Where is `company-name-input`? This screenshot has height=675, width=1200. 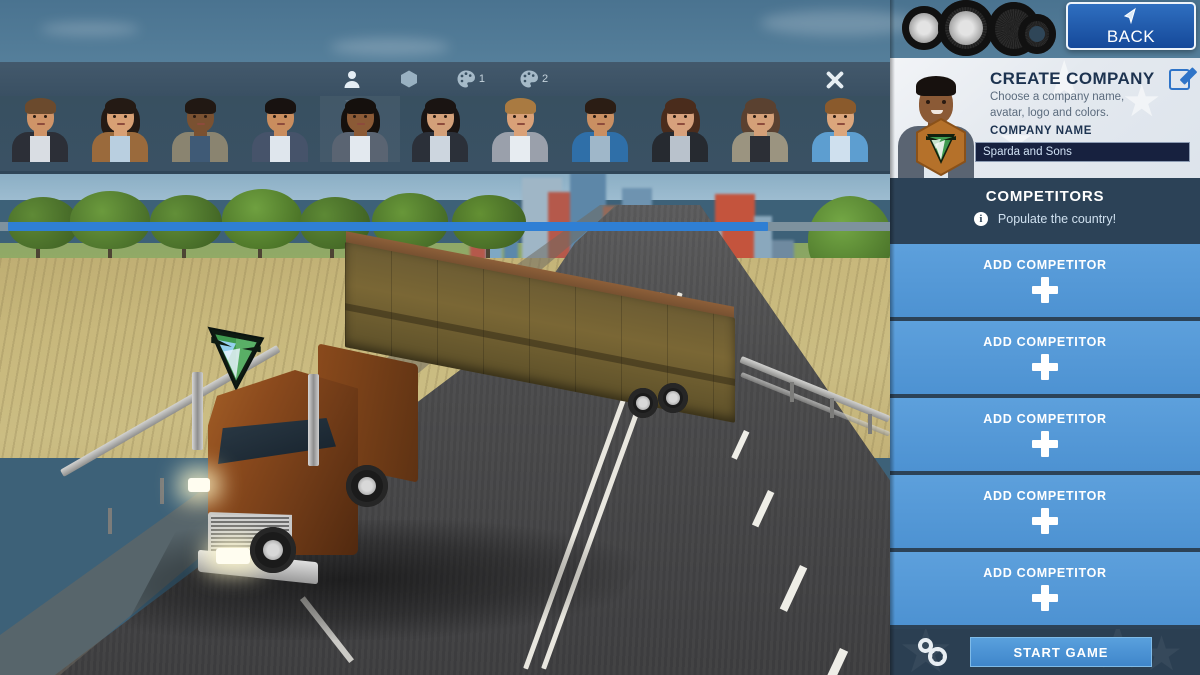 company-name-input is located at coordinates (1082, 152).